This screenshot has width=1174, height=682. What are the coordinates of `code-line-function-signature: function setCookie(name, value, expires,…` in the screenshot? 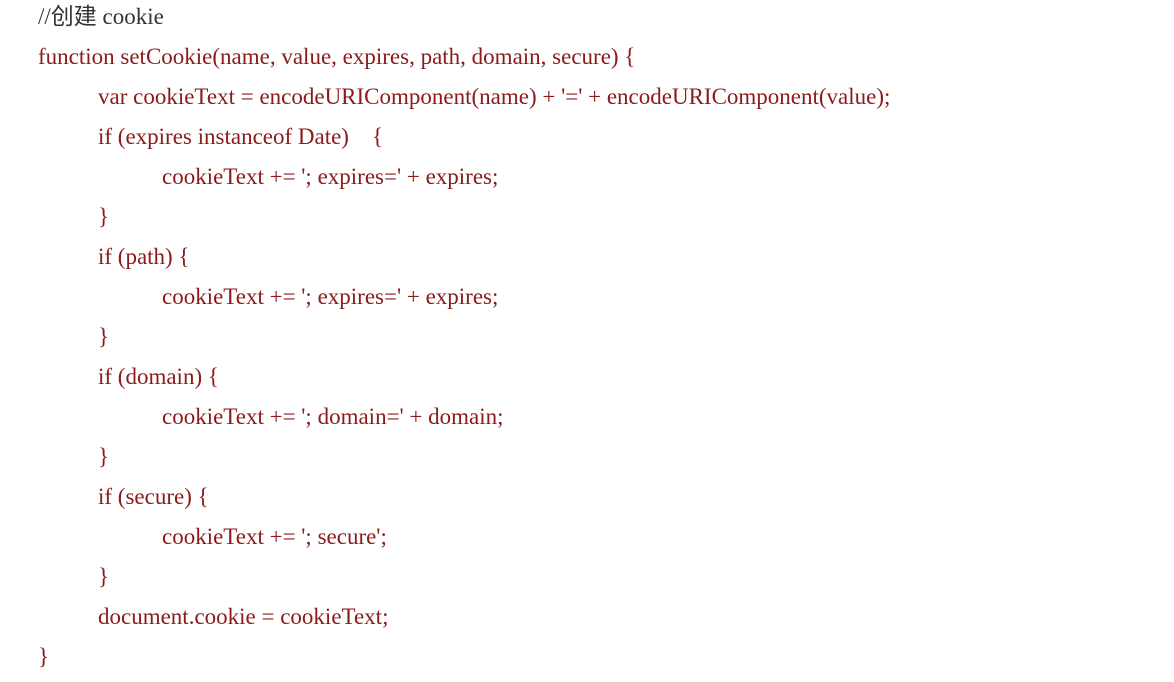 It's located at (337, 56).